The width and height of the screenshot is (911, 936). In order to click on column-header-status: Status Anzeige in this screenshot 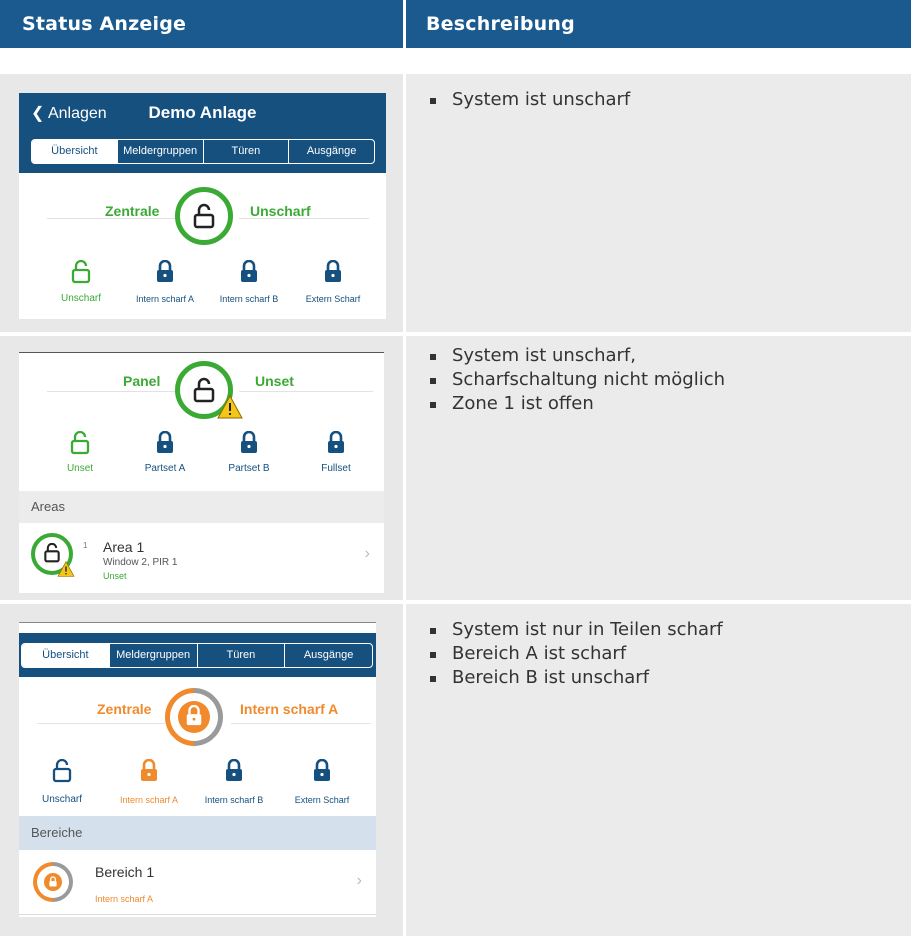, I will do `click(201, 24)`.